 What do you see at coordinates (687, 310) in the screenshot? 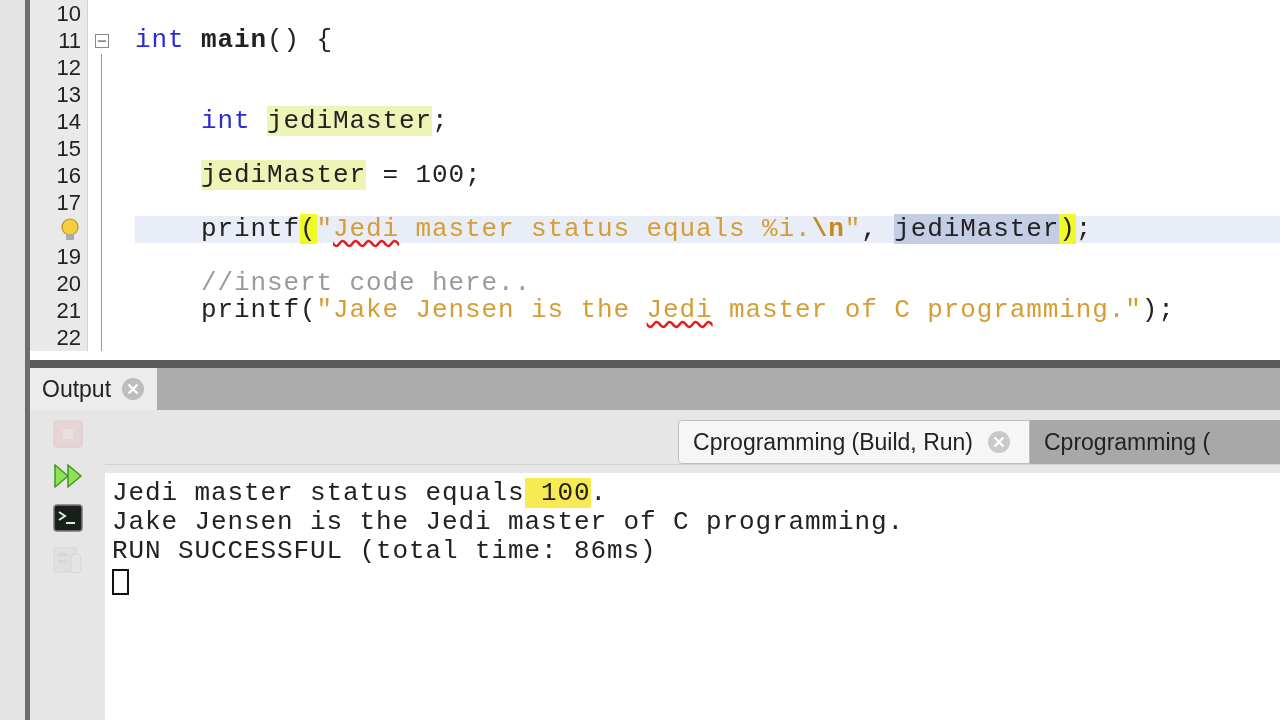
I see `code-line: printf("Jake Jensen is the Jedi master of C programming.");` at bounding box center [687, 310].